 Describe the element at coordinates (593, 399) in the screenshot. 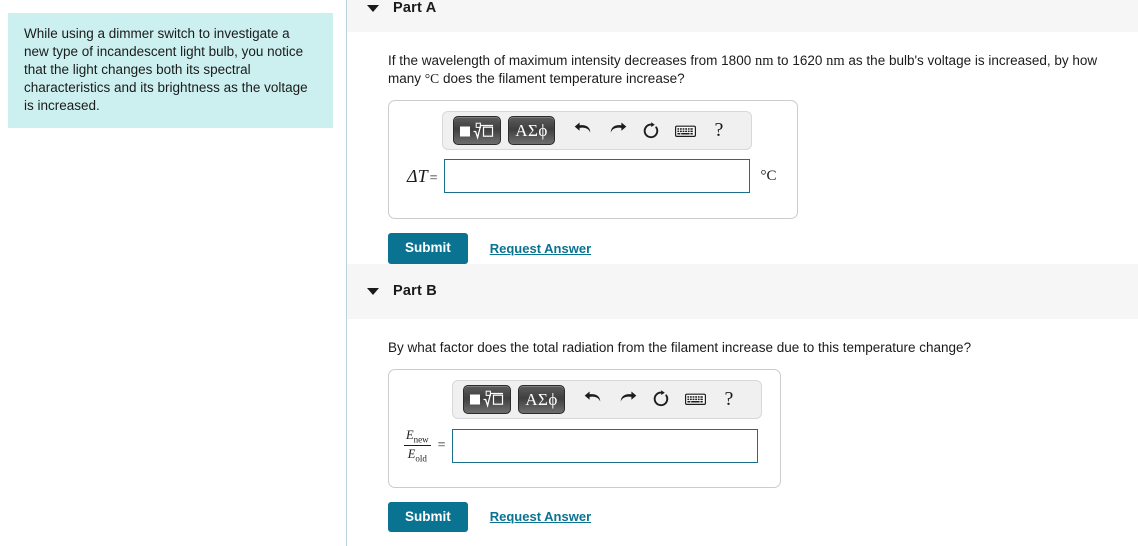

I see `undo-icon-part-b` at that location.